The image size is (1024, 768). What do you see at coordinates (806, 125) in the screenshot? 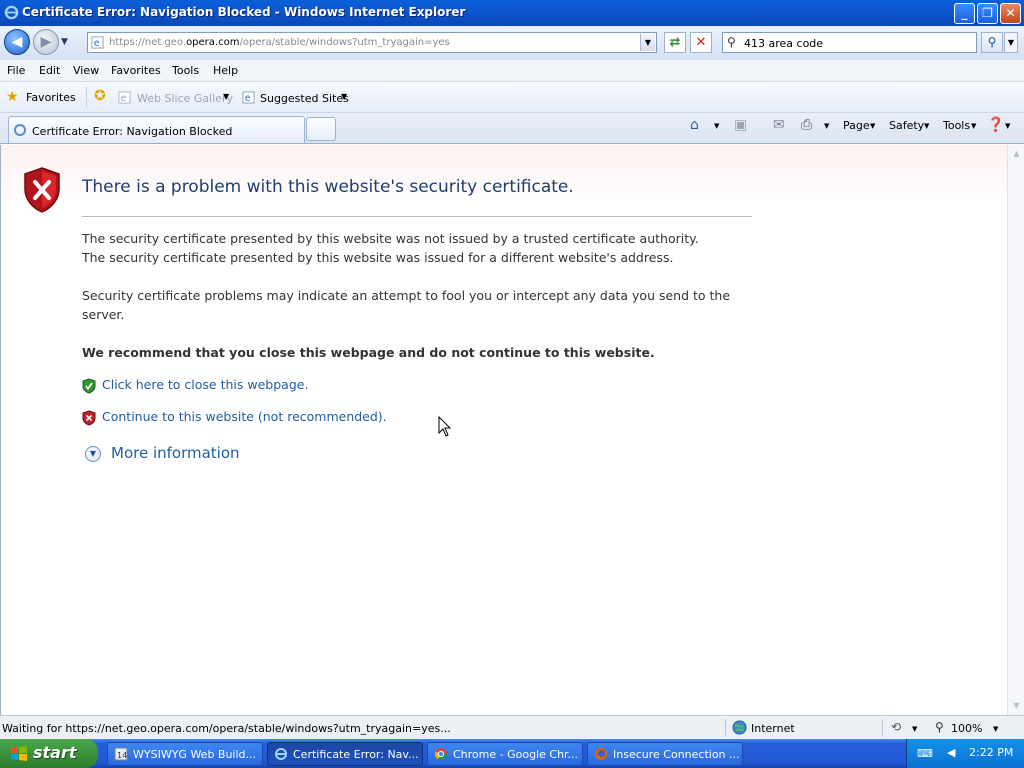
I see `print-icon: ⎙` at bounding box center [806, 125].